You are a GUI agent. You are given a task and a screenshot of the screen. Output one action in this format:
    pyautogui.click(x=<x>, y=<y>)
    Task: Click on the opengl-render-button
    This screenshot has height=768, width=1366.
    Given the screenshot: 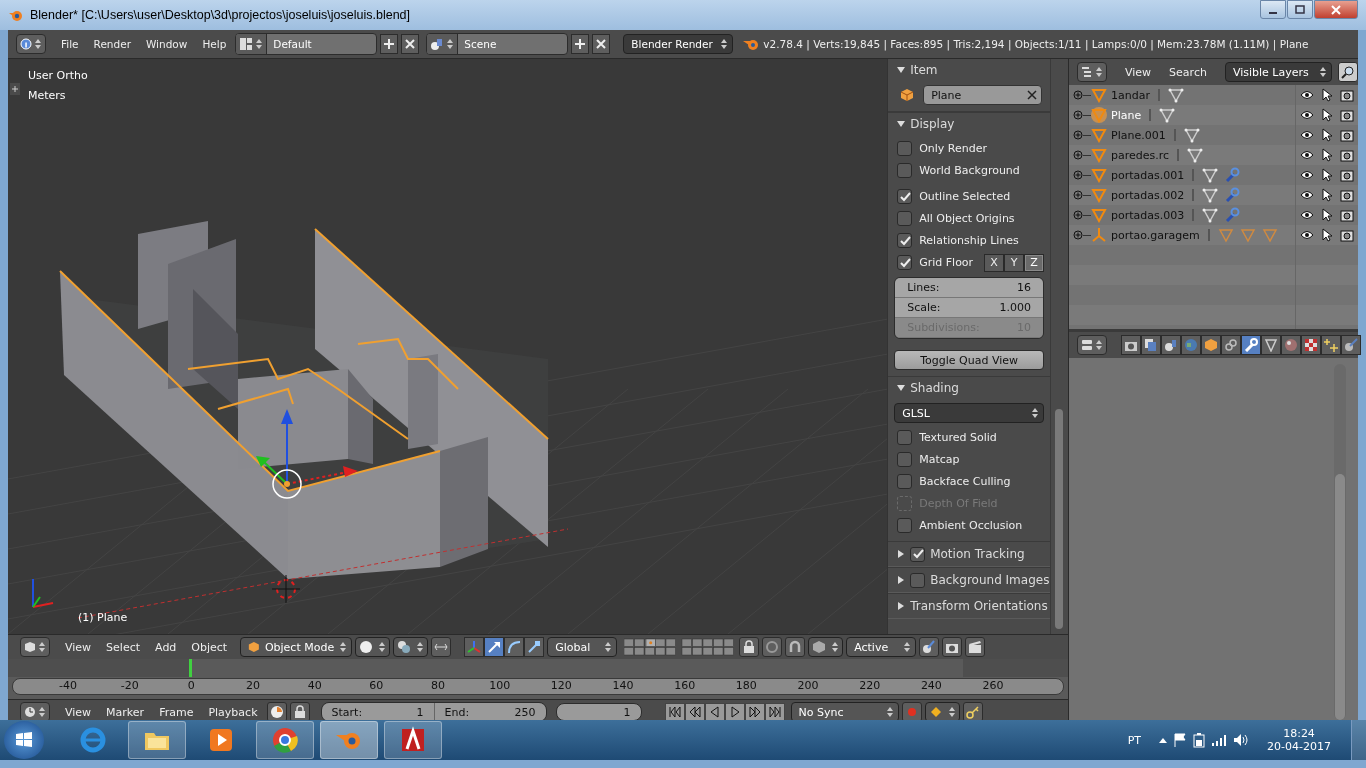 What is the action you would take?
    pyautogui.click(x=929, y=647)
    